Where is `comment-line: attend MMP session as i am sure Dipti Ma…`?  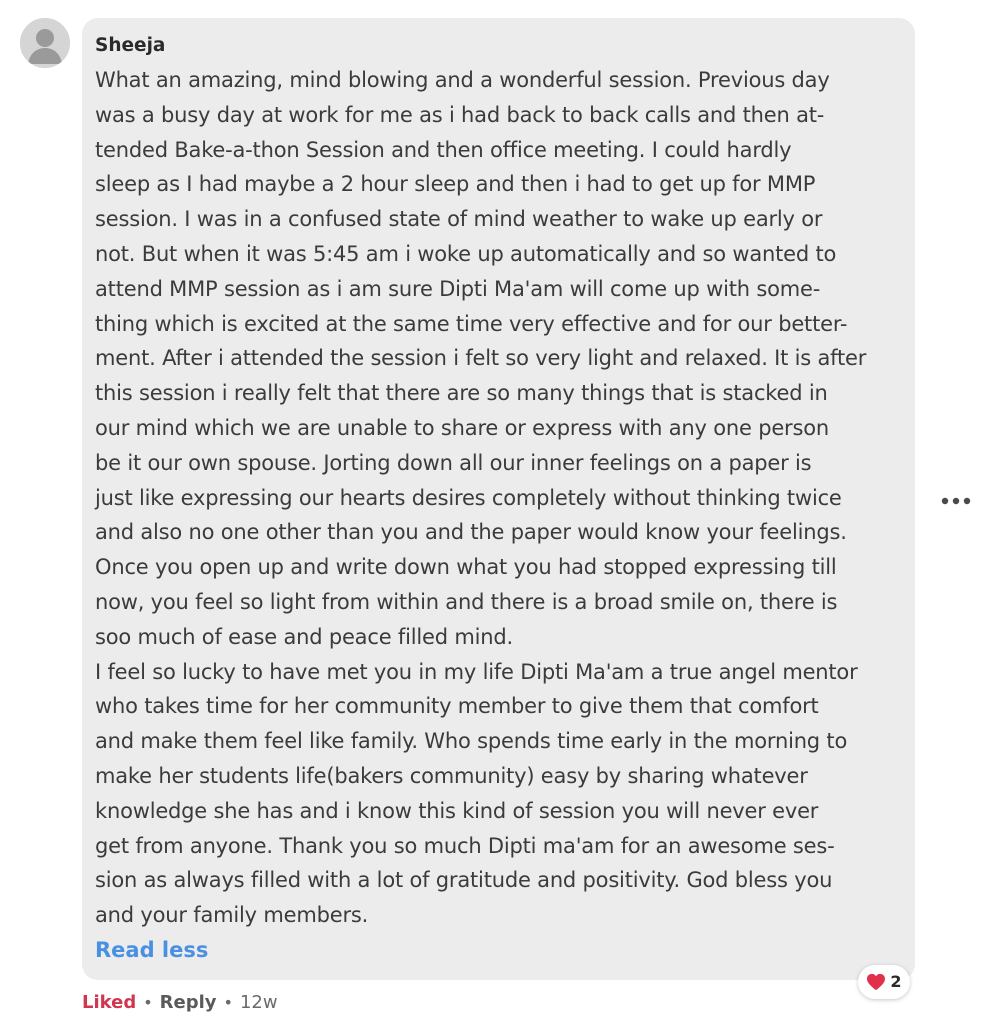 comment-line: attend MMP session as i am sure Dipti Ma… is located at coordinates (458, 288).